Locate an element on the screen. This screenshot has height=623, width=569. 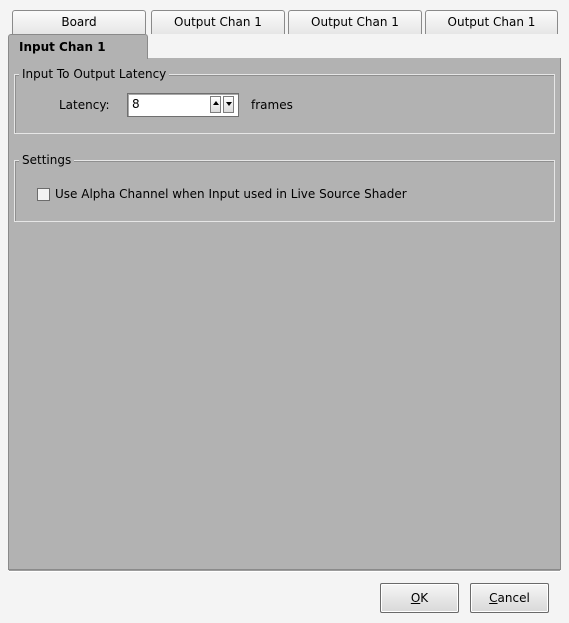
tab-output-chan-2: Output Chan 1 is located at coordinates (355, 22).